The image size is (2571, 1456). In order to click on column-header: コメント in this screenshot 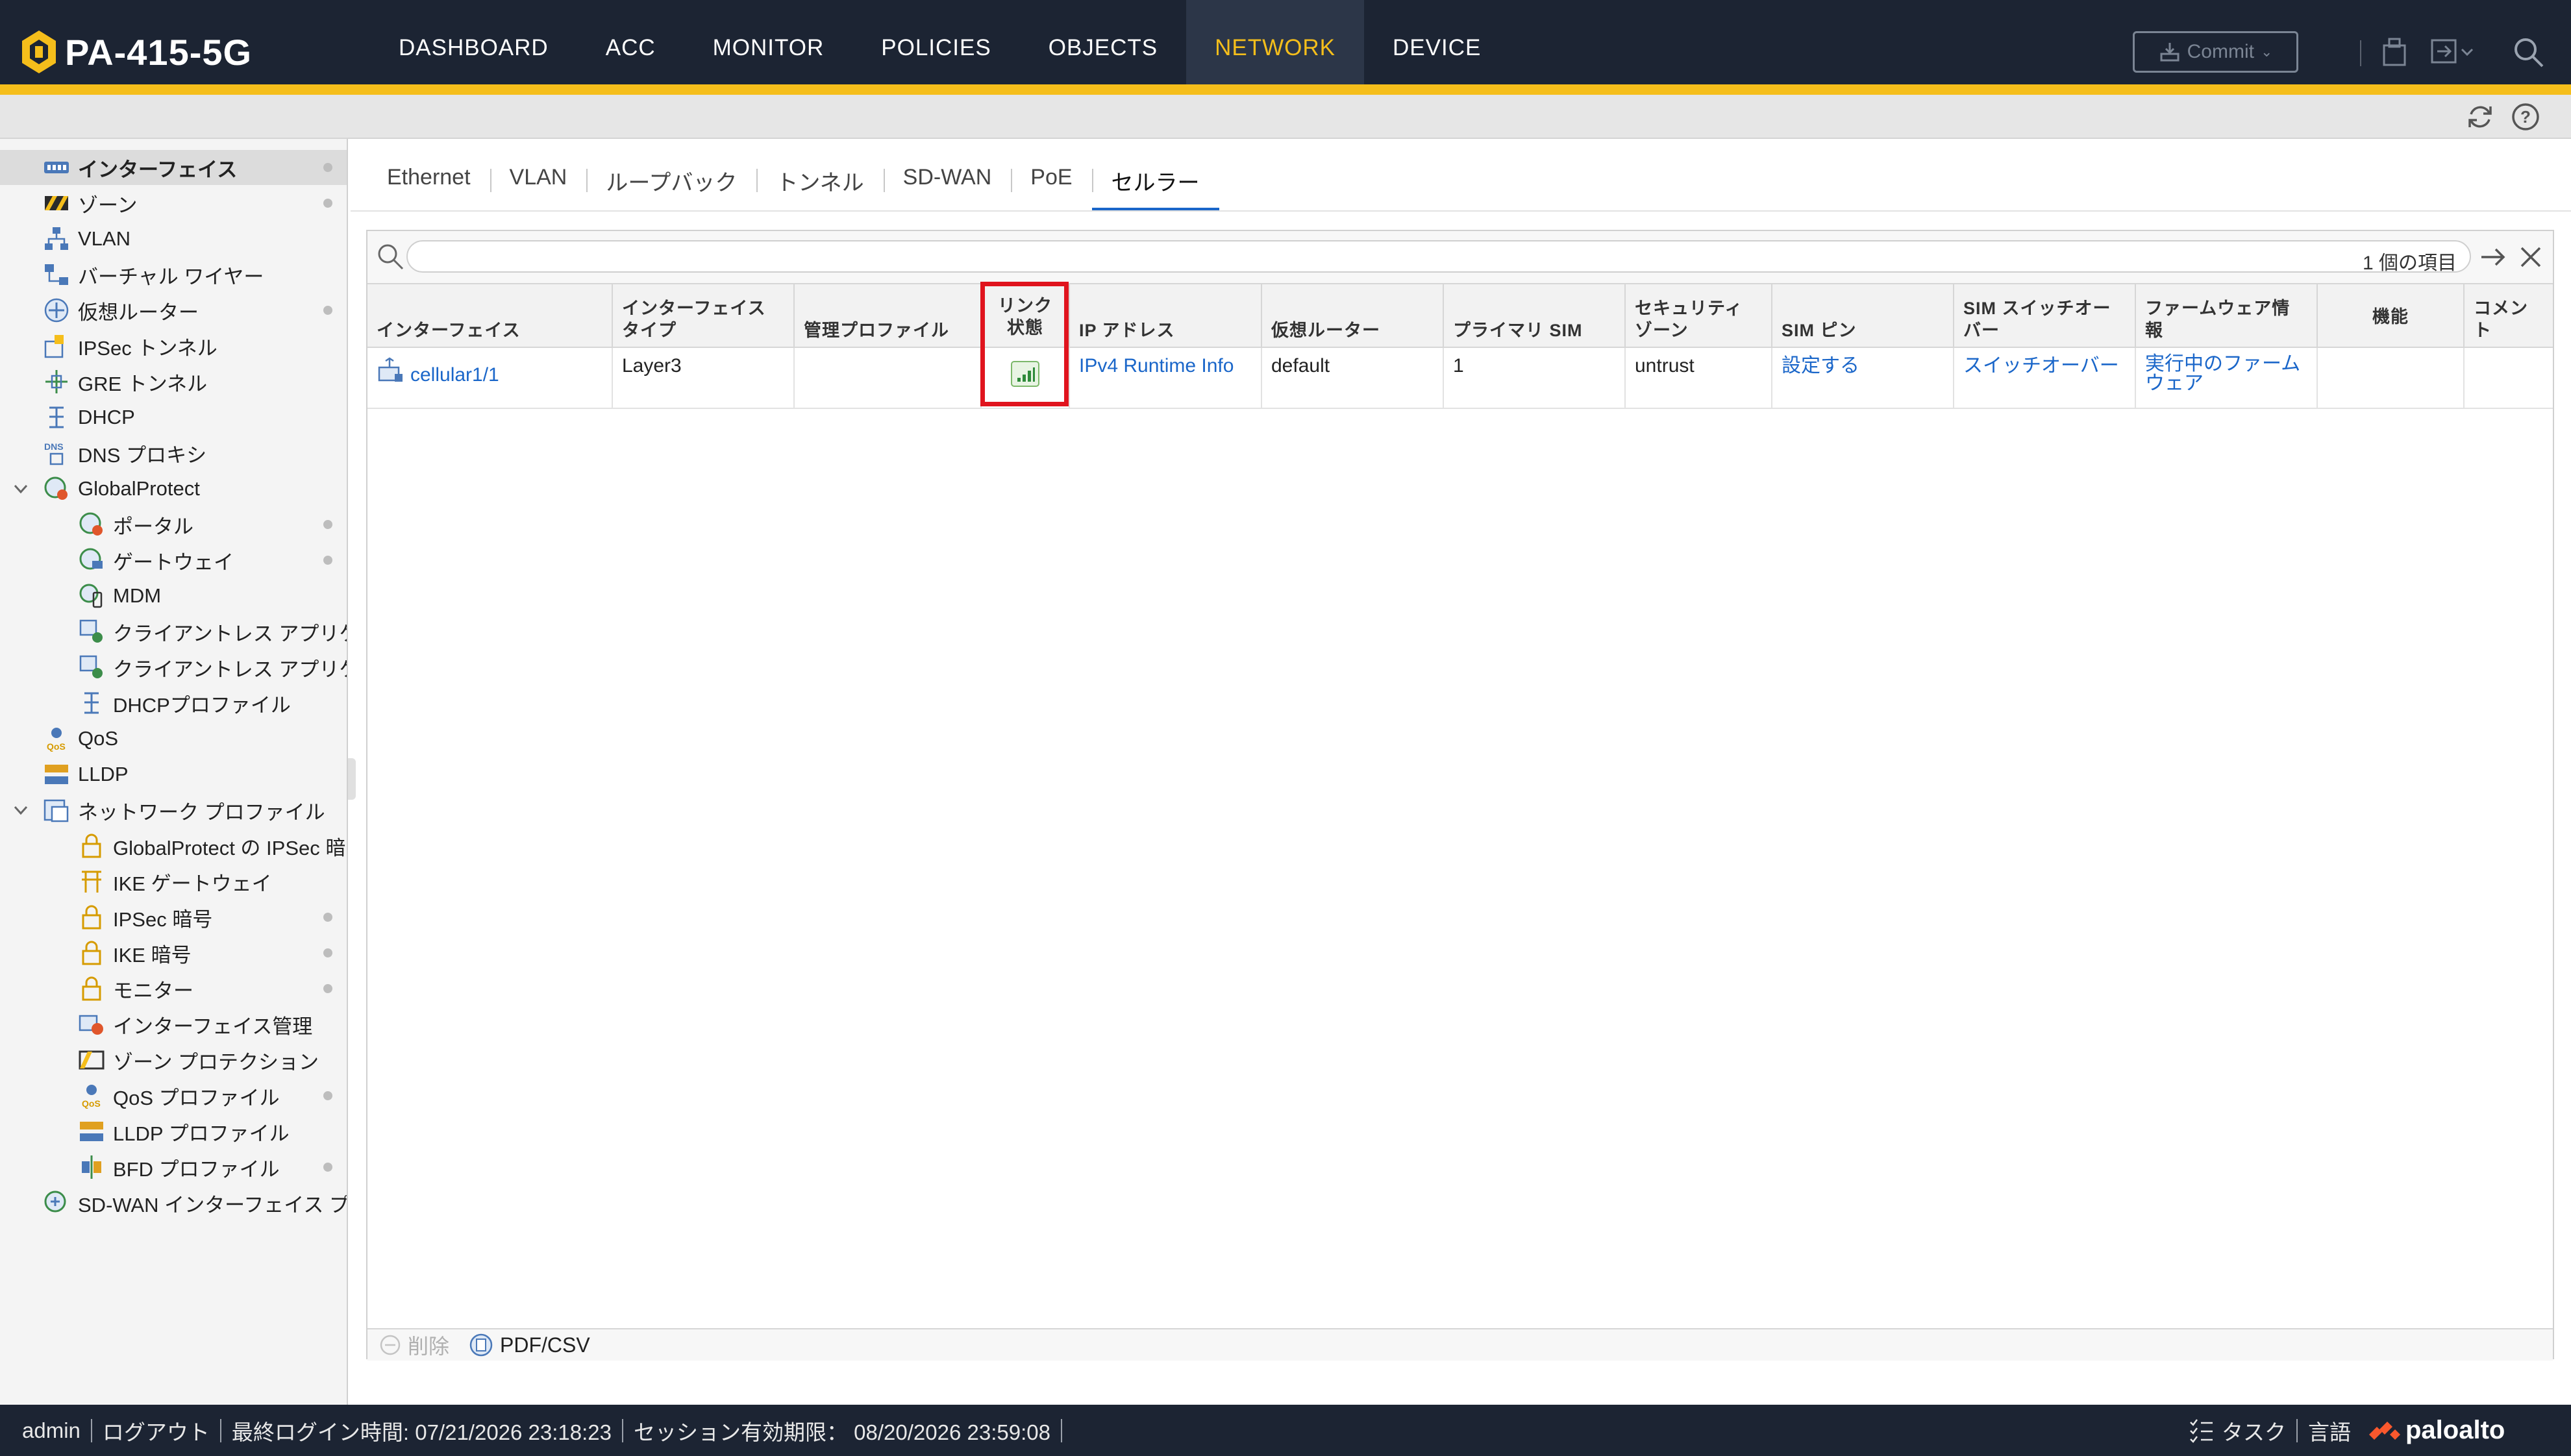, I will do `click(2509, 316)`.